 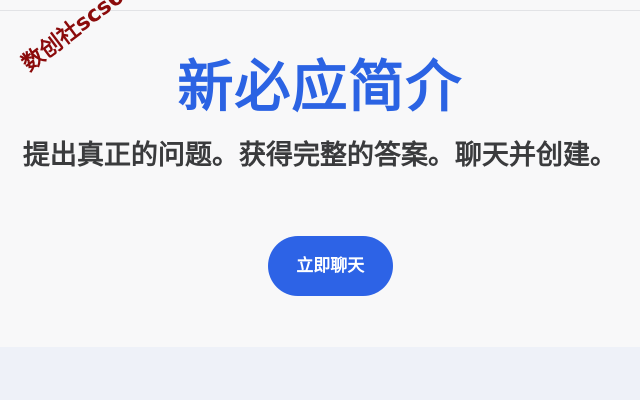 What do you see at coordinates (320, 87) in the screenshot?
I see `page-title: 新必应简介` at bounding box center [320, 87].